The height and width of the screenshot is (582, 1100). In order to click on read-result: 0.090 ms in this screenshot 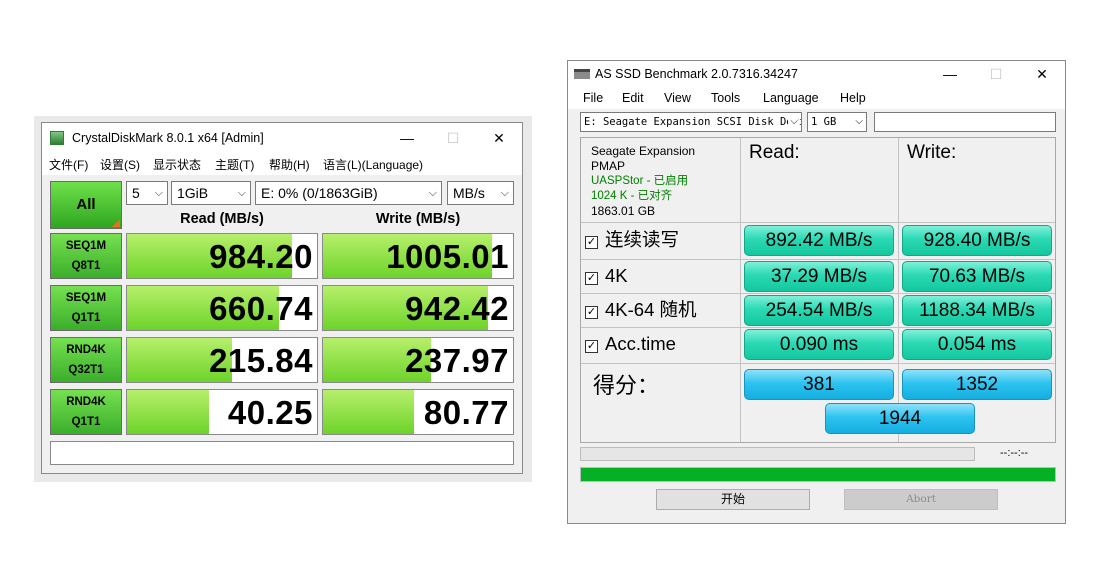, I will do `click(819, 344)`.